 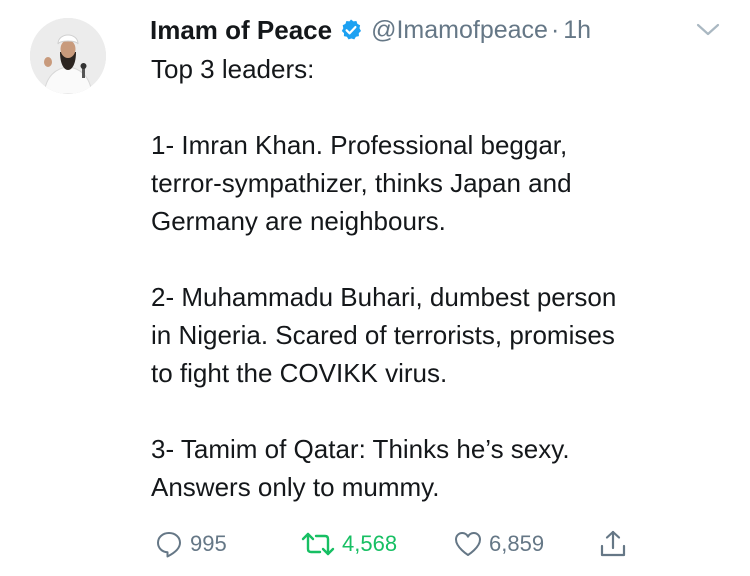 I want to click on tweet-header: Imam of Peace @Imamofpeace · 1h, so click(x=370, y=30).